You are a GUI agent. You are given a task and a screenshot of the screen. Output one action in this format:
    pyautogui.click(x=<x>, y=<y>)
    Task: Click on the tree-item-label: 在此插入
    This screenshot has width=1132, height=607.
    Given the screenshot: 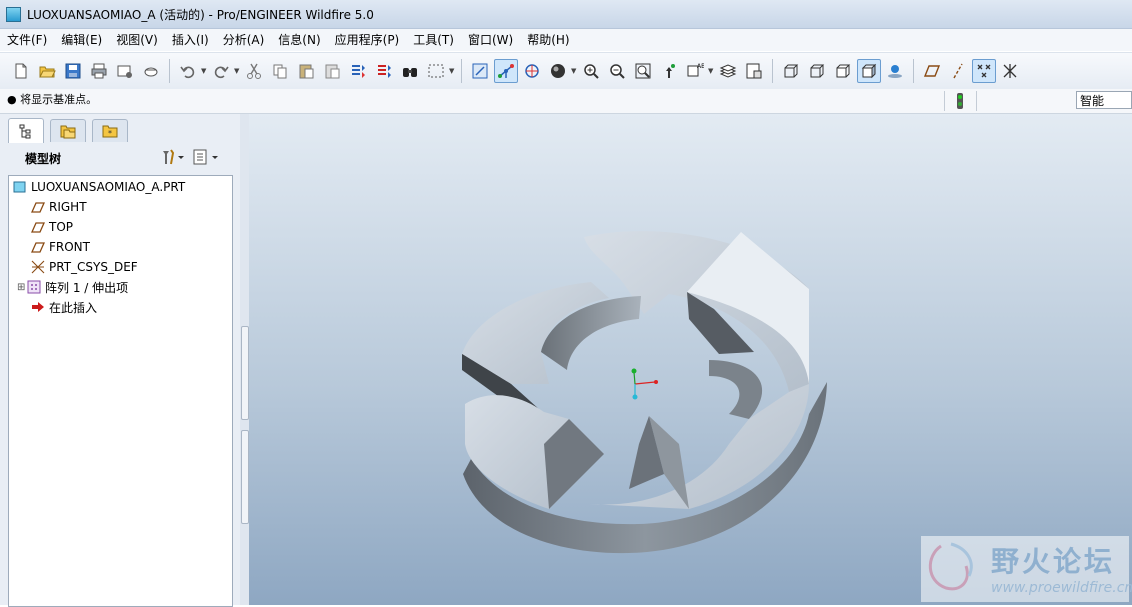 What is the action you would take?
    pyautogui.click(x=73, y=307)
    